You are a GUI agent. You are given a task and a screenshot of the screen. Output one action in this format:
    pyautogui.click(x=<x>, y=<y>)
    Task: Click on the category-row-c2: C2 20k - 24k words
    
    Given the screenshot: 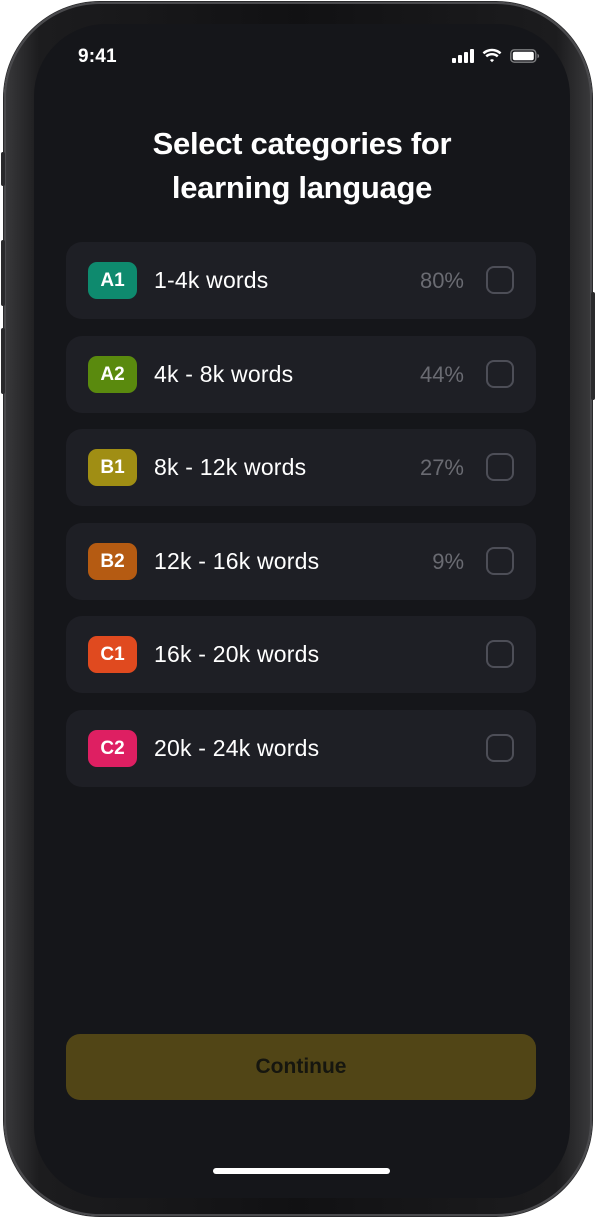 What is the action you would take?
    pyautogui.click(x=301, y=748)
    